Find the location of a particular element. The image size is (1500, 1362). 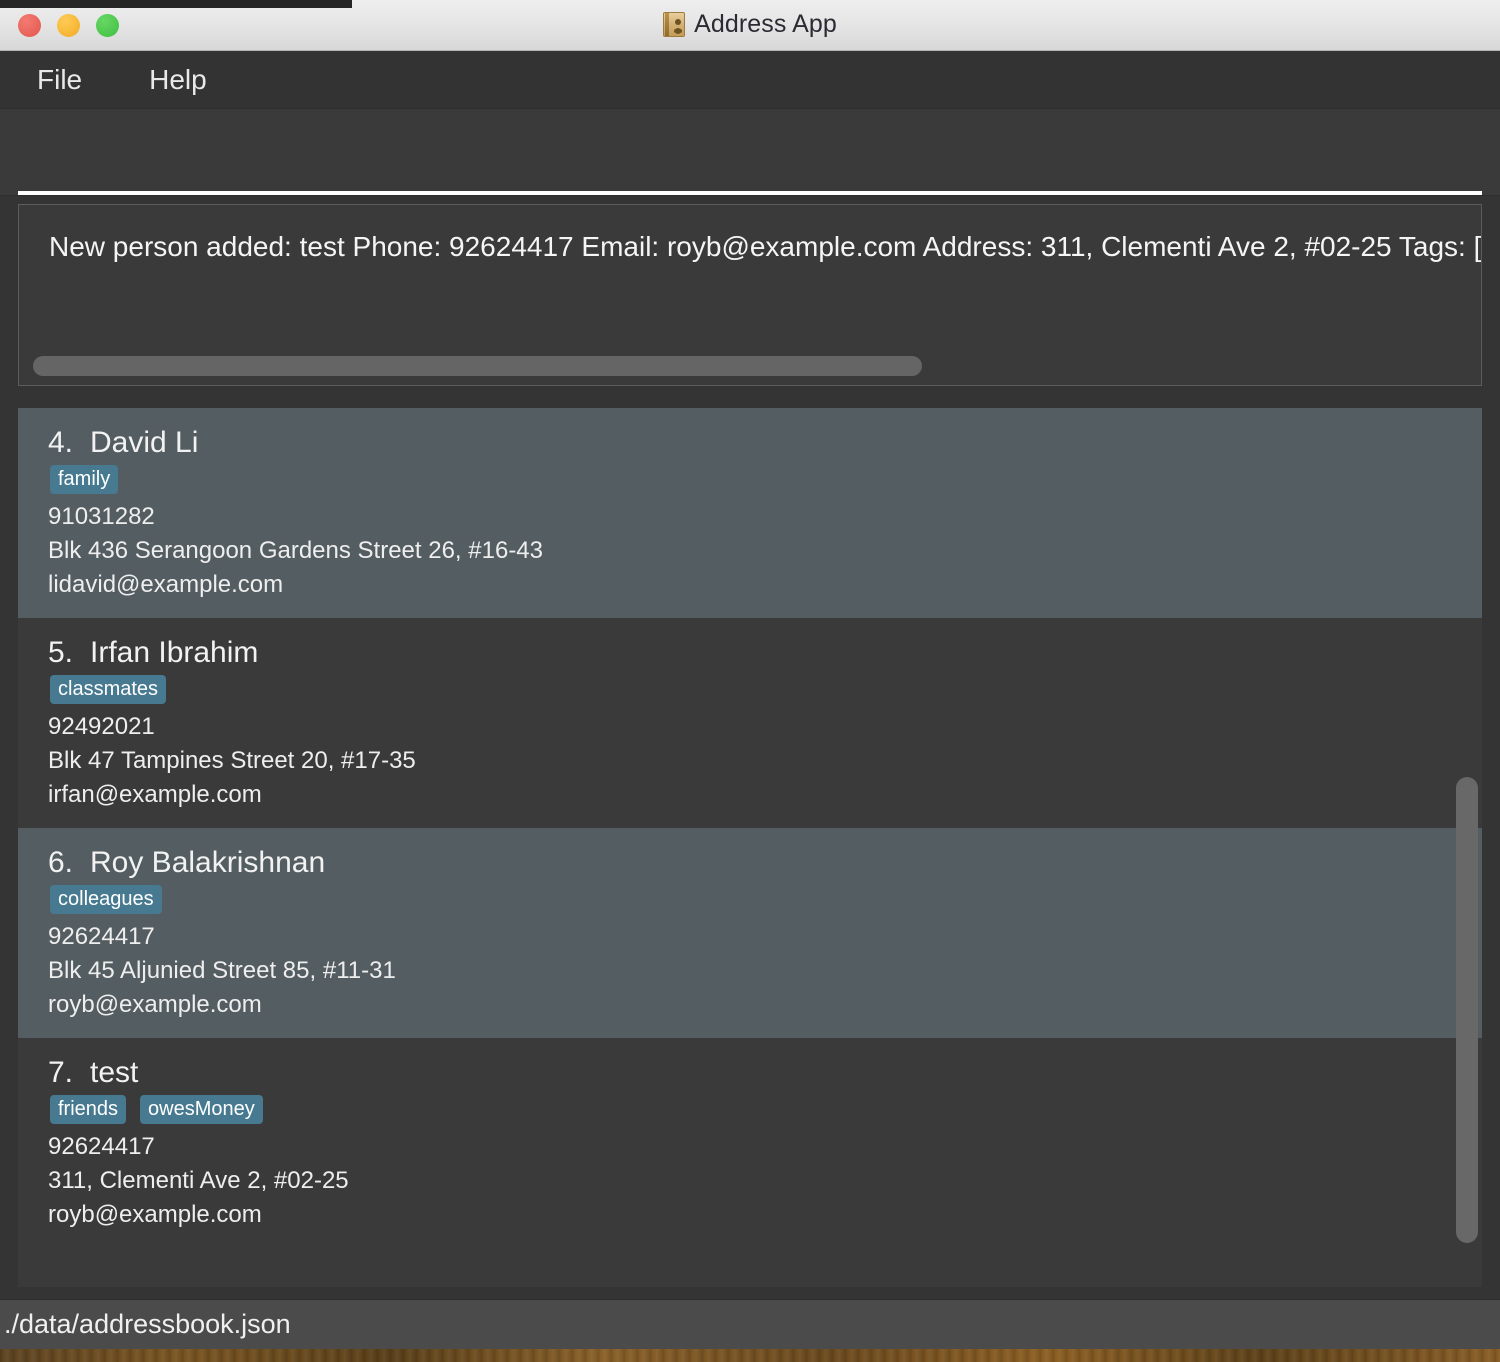

person-index: 5. is located at coordinates (61, 652).